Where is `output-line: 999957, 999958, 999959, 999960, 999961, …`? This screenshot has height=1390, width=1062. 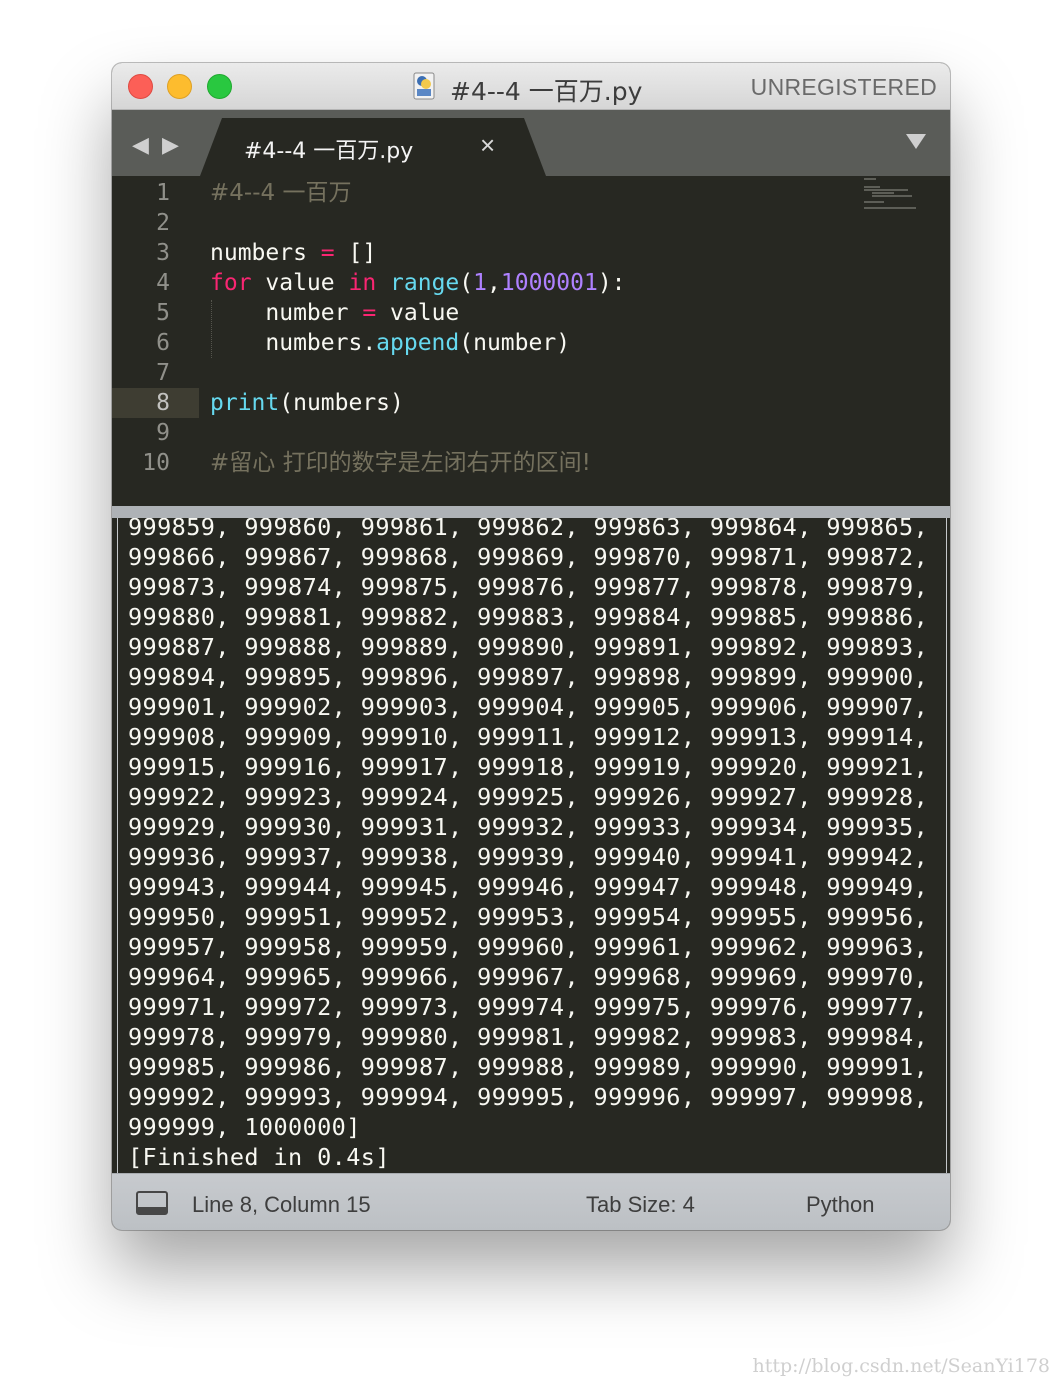 output-line: 999957, 999958, 999959, 999960, 999961, … is located at coordinates (528, 947).